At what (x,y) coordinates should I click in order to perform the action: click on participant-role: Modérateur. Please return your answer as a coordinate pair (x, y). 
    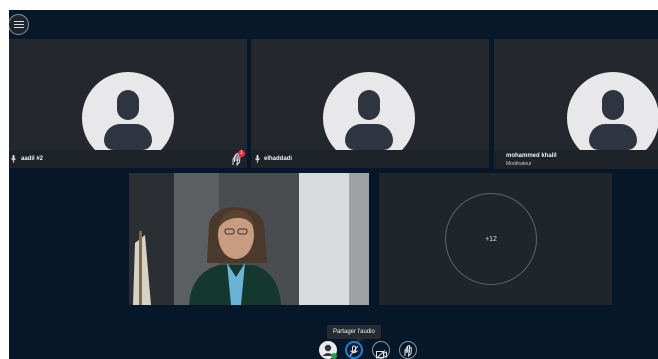
    Looking at the image, I should click on (519, 164).